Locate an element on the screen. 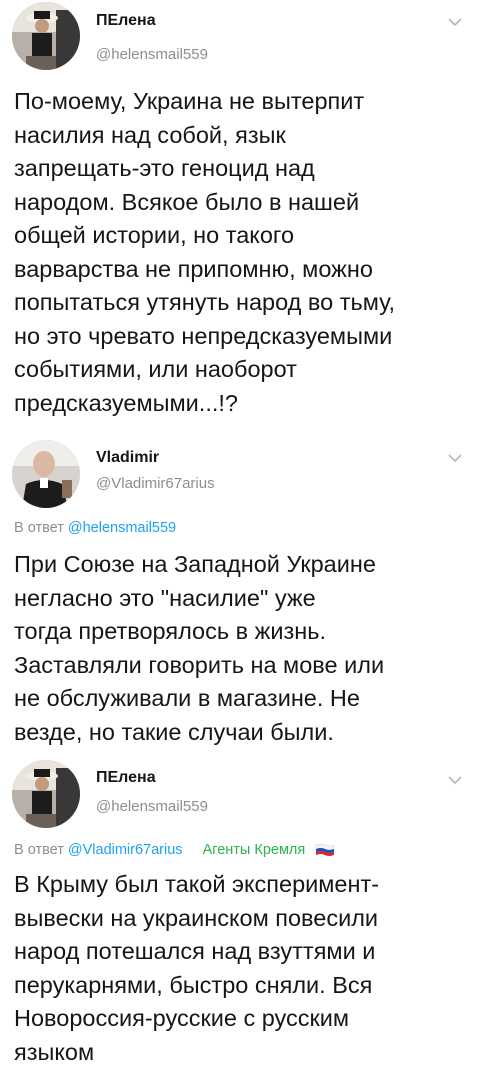  author-name: Vladimir is located at coordinates (127, 458).